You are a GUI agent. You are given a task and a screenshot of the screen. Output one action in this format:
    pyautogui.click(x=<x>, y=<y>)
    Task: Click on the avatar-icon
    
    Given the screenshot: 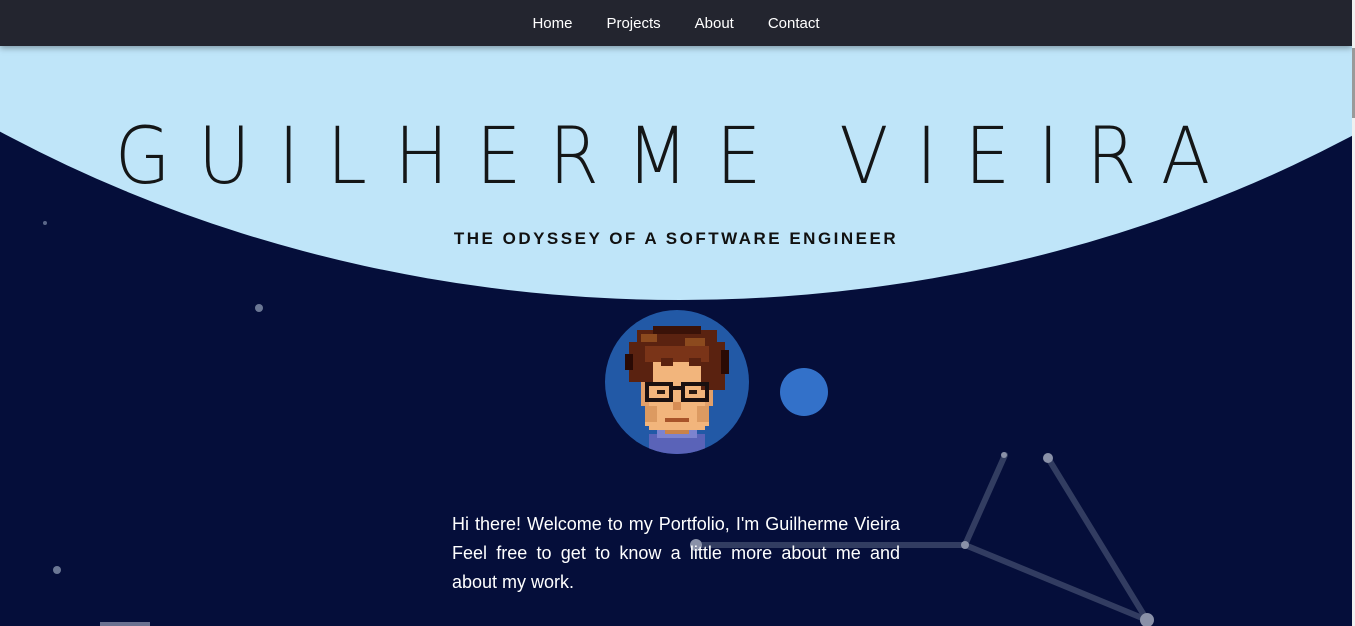 What is the action you would take?
    pyautogui.click(x=677, y=382)
    